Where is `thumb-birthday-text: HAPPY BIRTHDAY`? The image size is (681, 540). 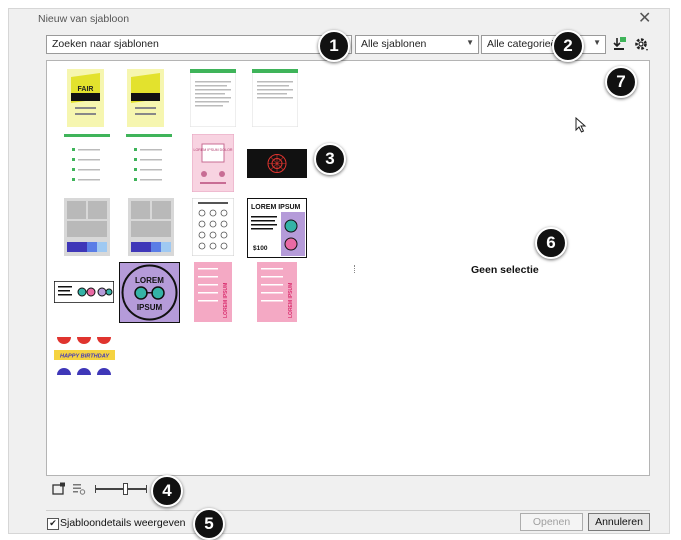
thumb-birthday-text: HAPPY BIRTHDAY is located at coordinates (85, 357).